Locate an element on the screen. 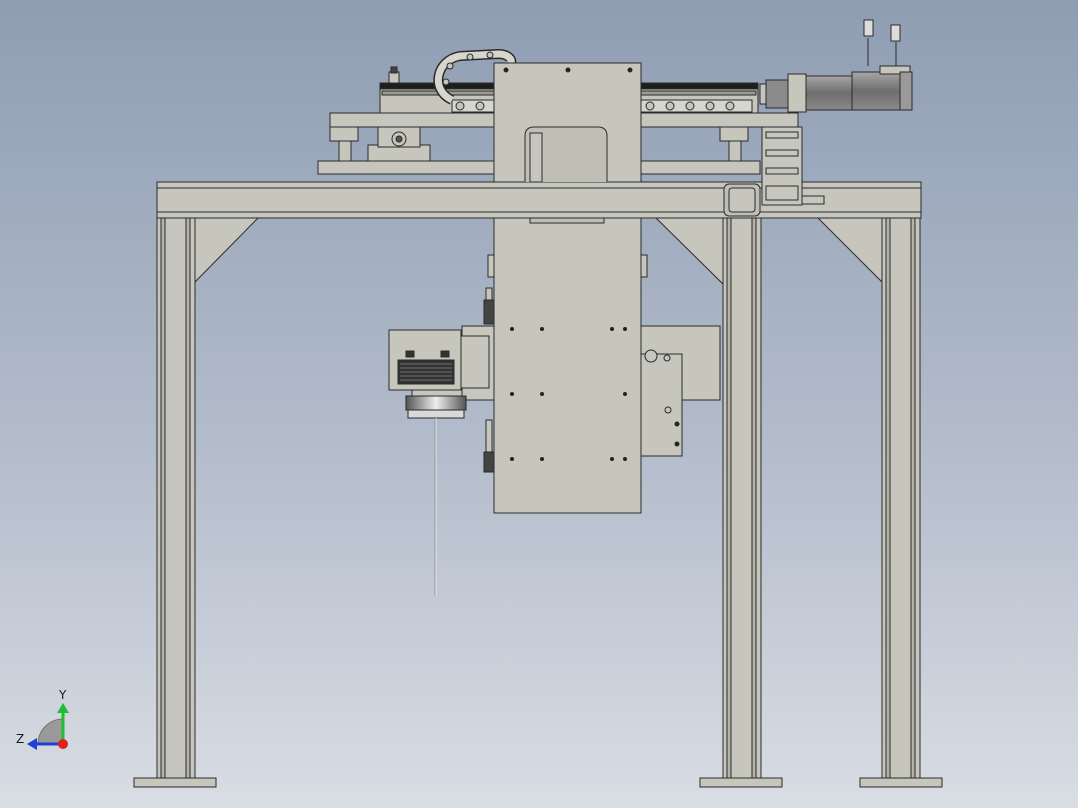 This screenshot has height=808, width=1078. laser-head-unit is located at coordinates (439, 462).